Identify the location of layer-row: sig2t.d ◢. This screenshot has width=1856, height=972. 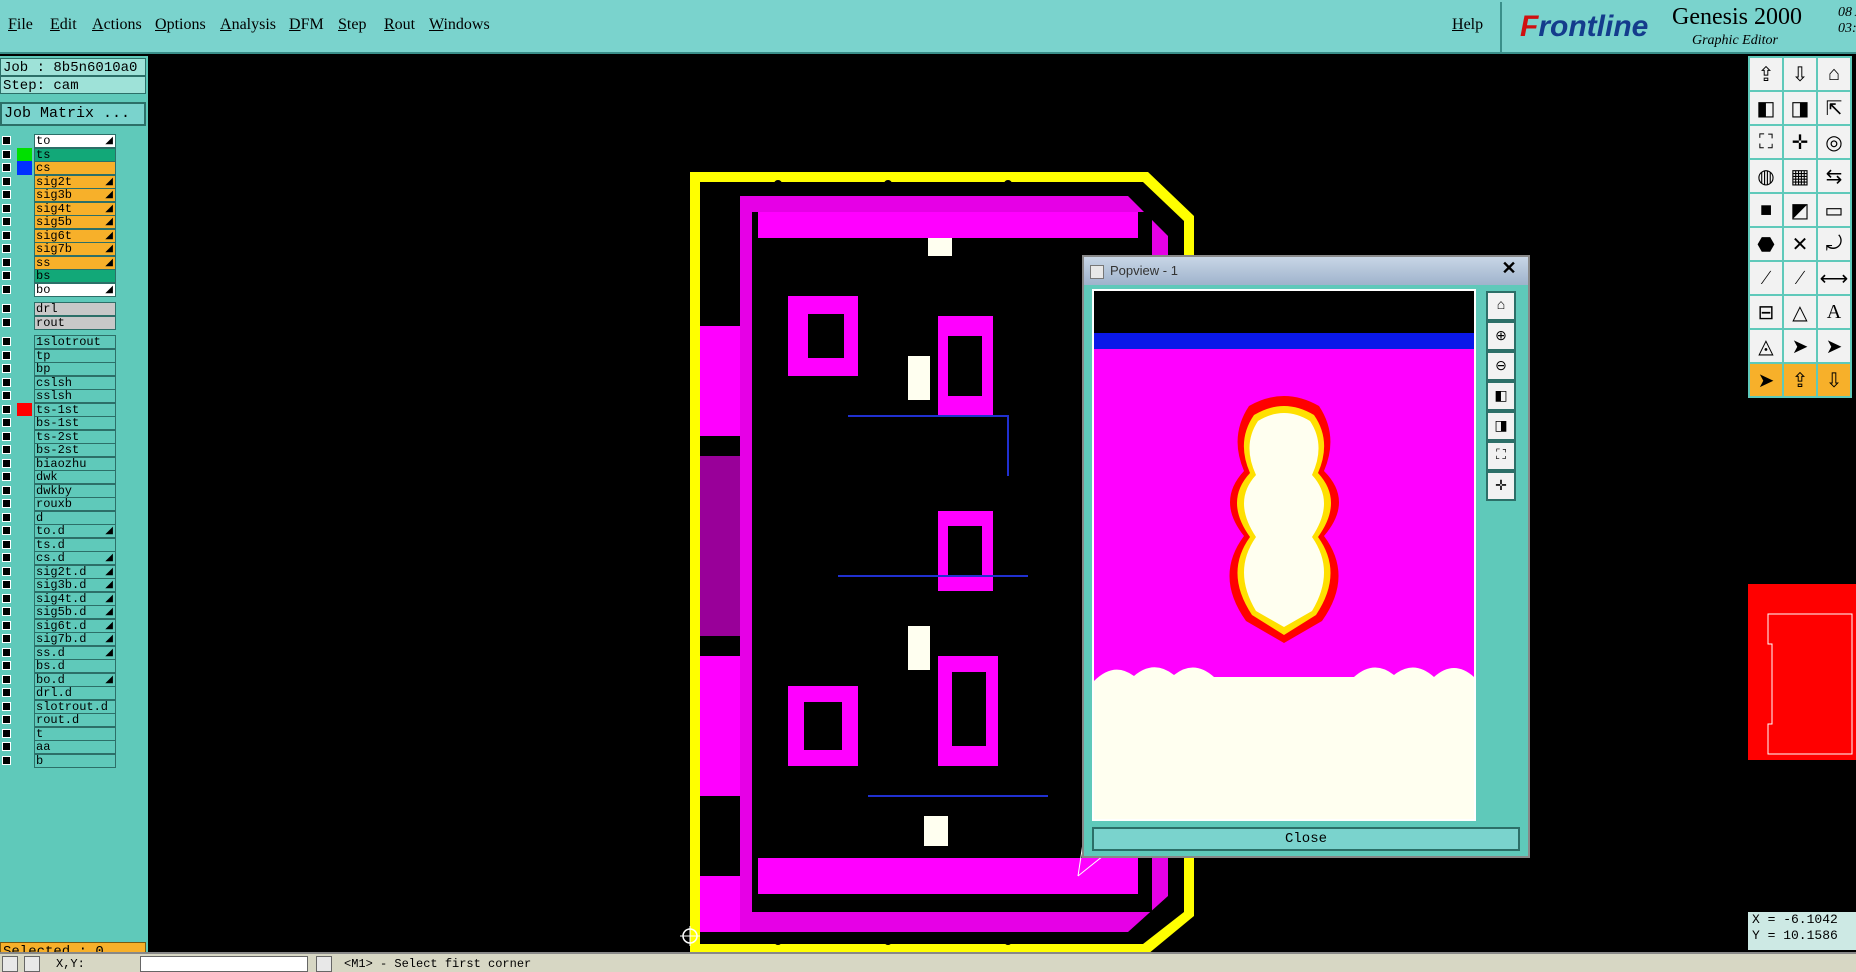
(59, 571).